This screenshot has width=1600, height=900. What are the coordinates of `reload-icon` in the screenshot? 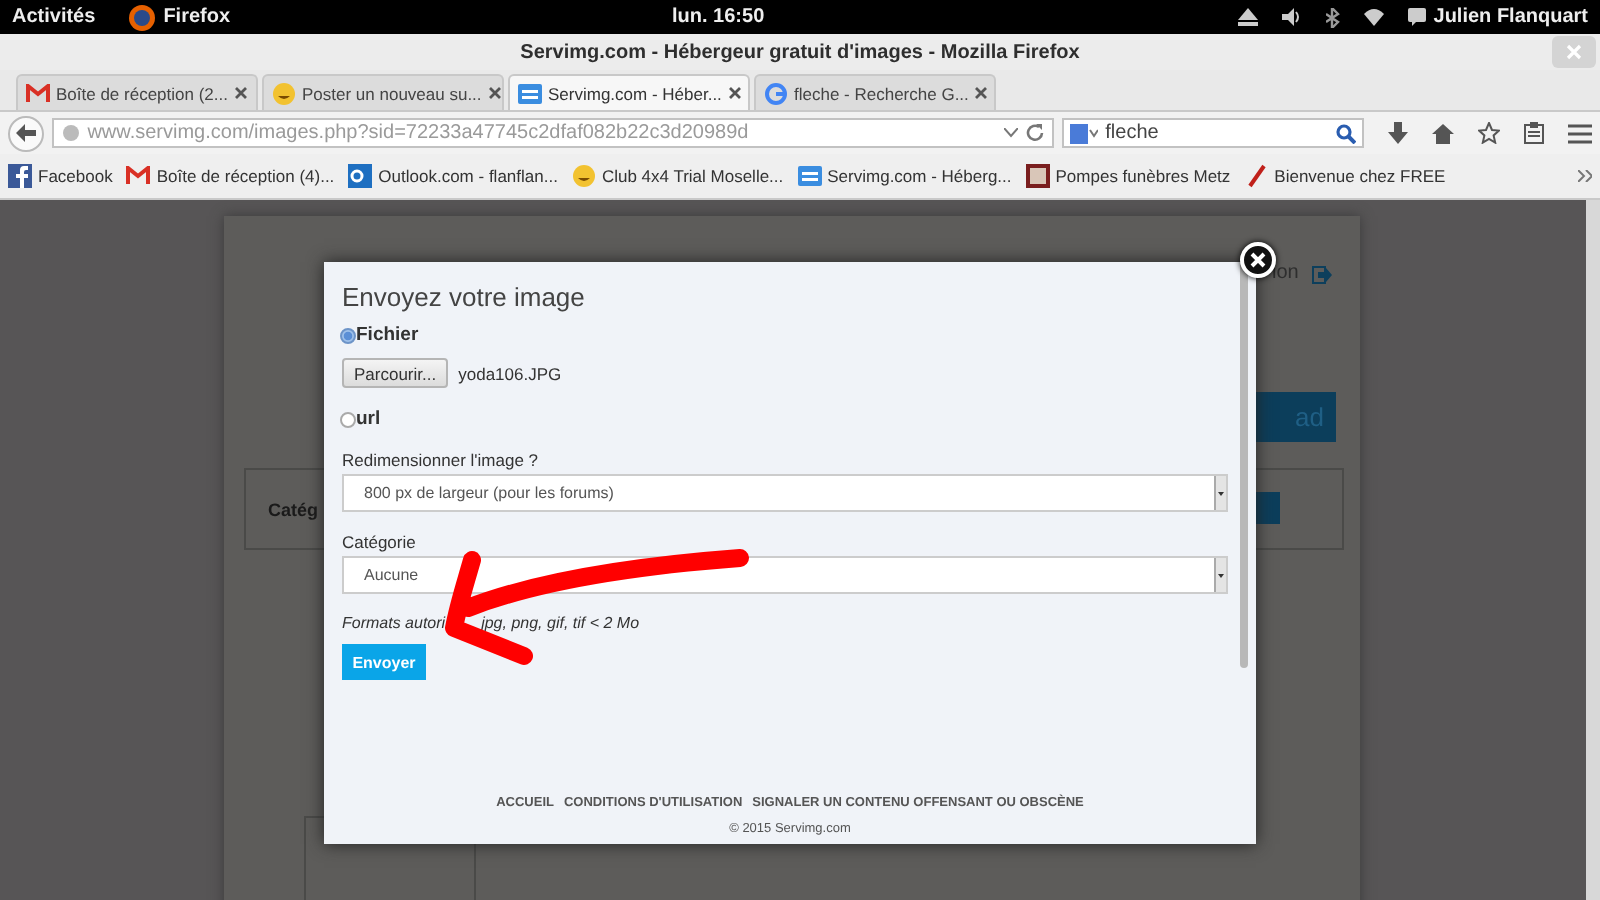 It's located at (1034, 133).